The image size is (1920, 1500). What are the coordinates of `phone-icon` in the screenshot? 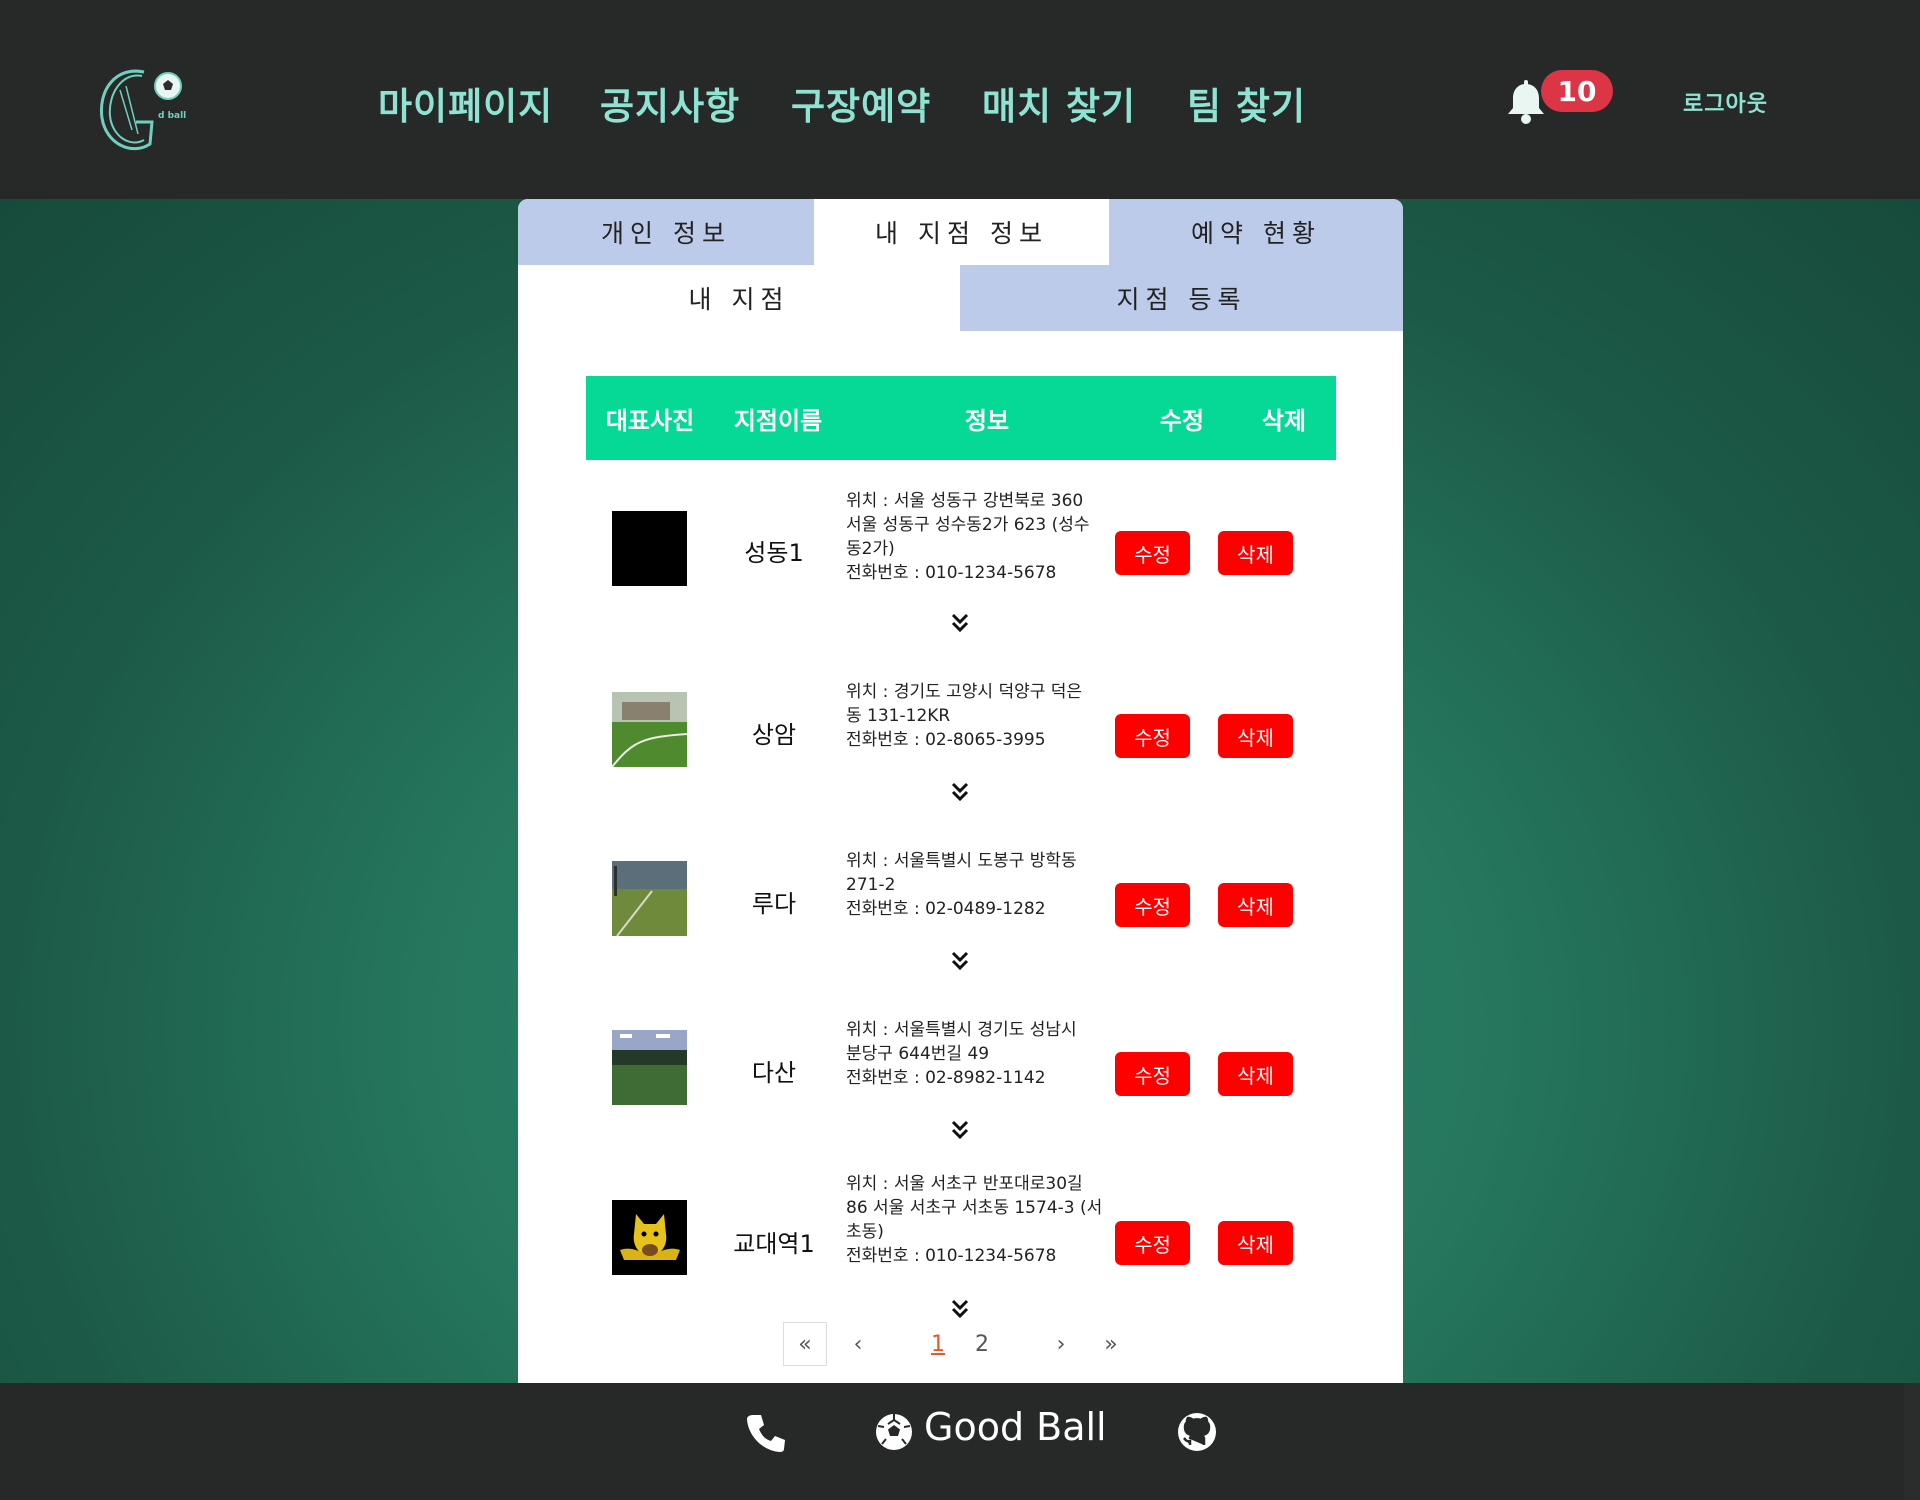 It's located at (766, 1433).